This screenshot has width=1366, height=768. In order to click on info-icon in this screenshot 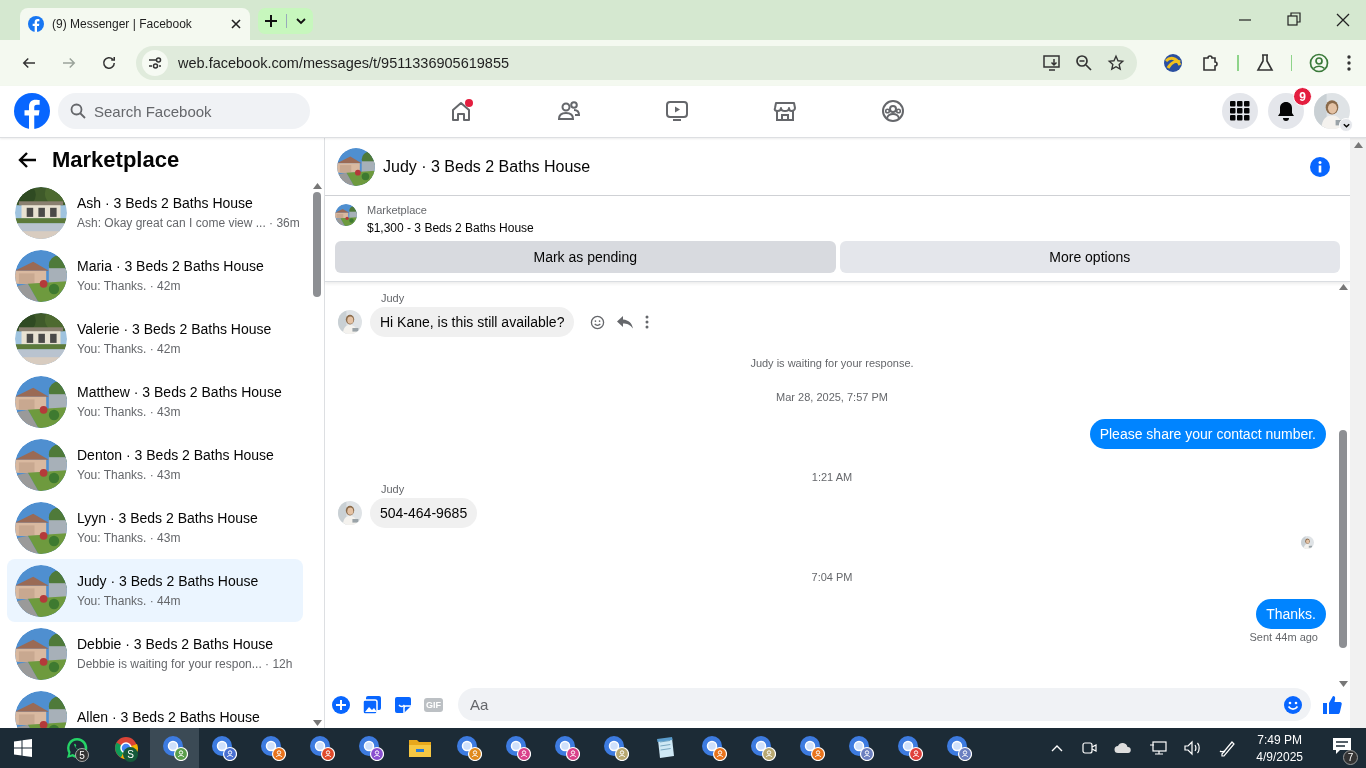, I will do `click(1320, 166)`.